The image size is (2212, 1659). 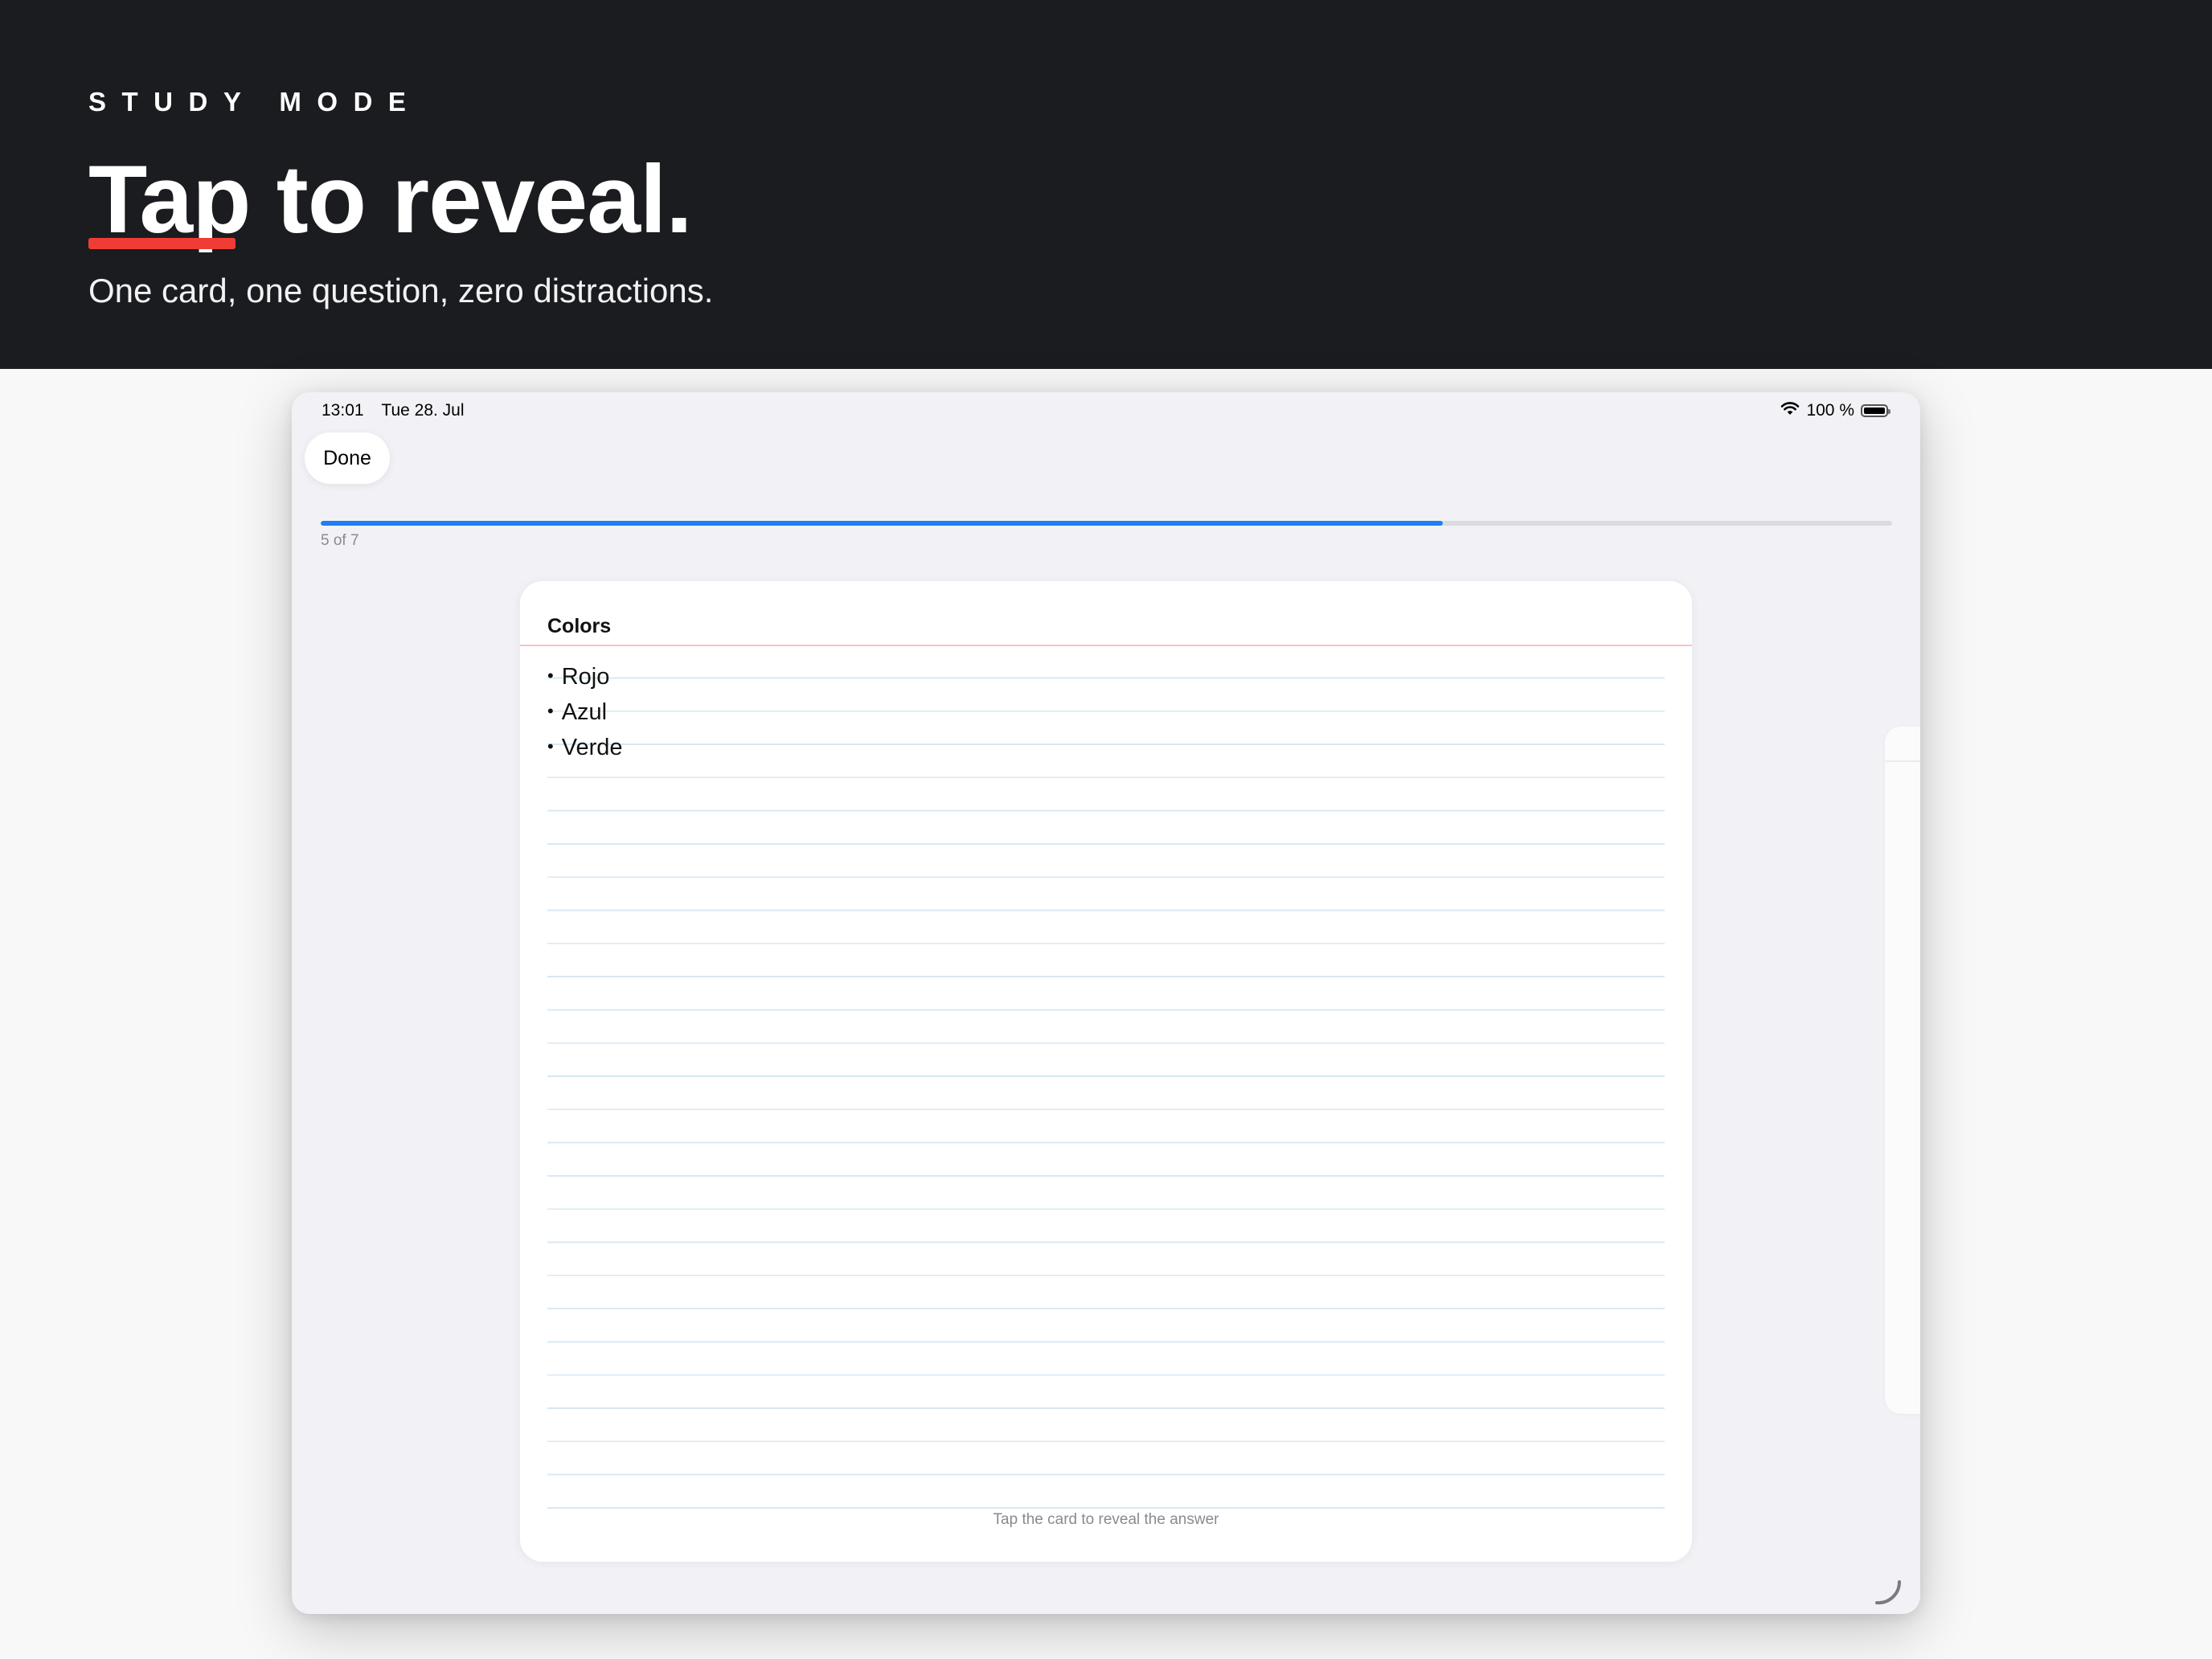 I want to click on progress-label: 5 of 7, so click(x=340, y=540).